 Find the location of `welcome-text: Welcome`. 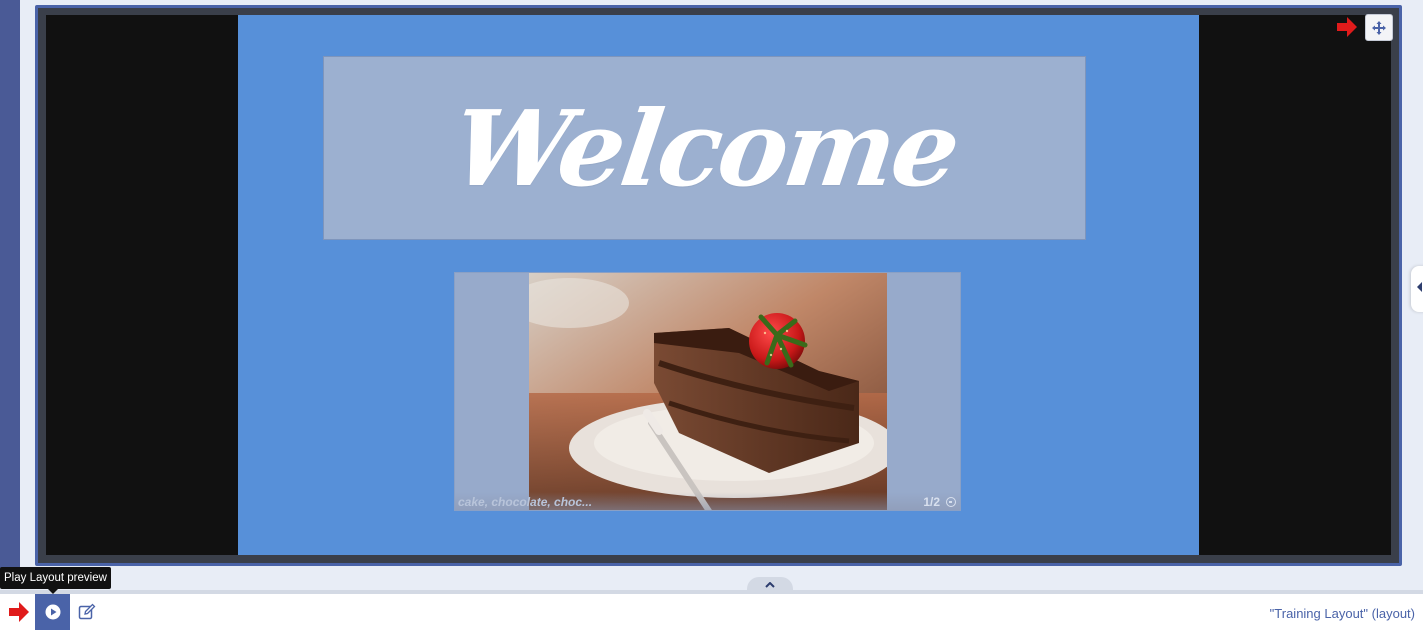

welcome-text: Welcome is located at coordinates (704, 148).